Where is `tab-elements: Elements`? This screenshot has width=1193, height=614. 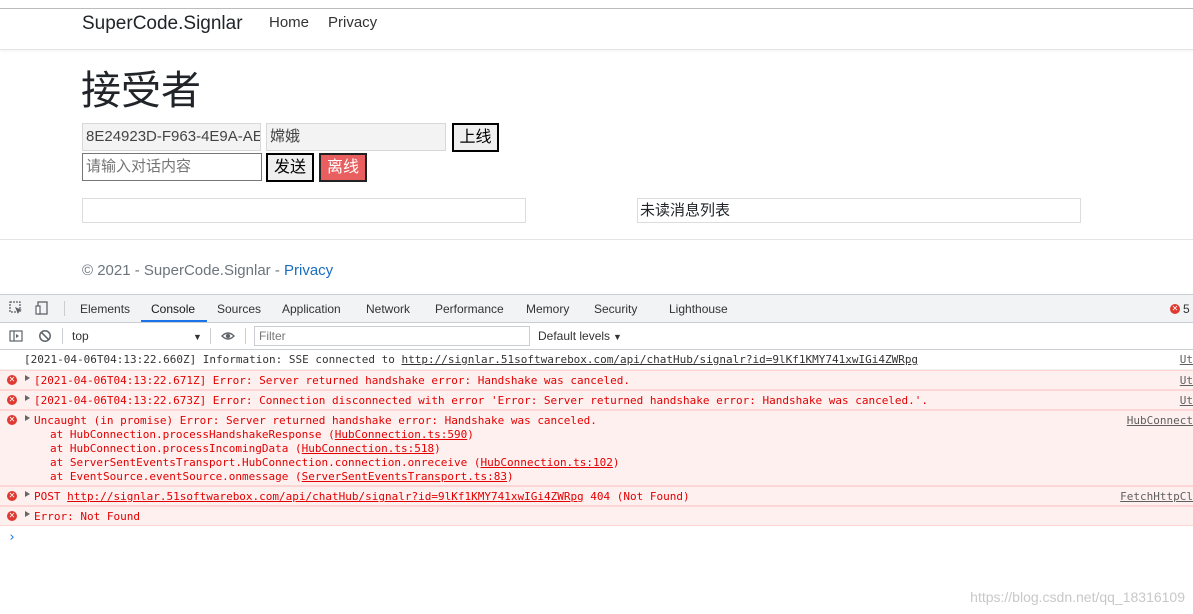
tab-elements: Elements is located at coordinates (105, 309).